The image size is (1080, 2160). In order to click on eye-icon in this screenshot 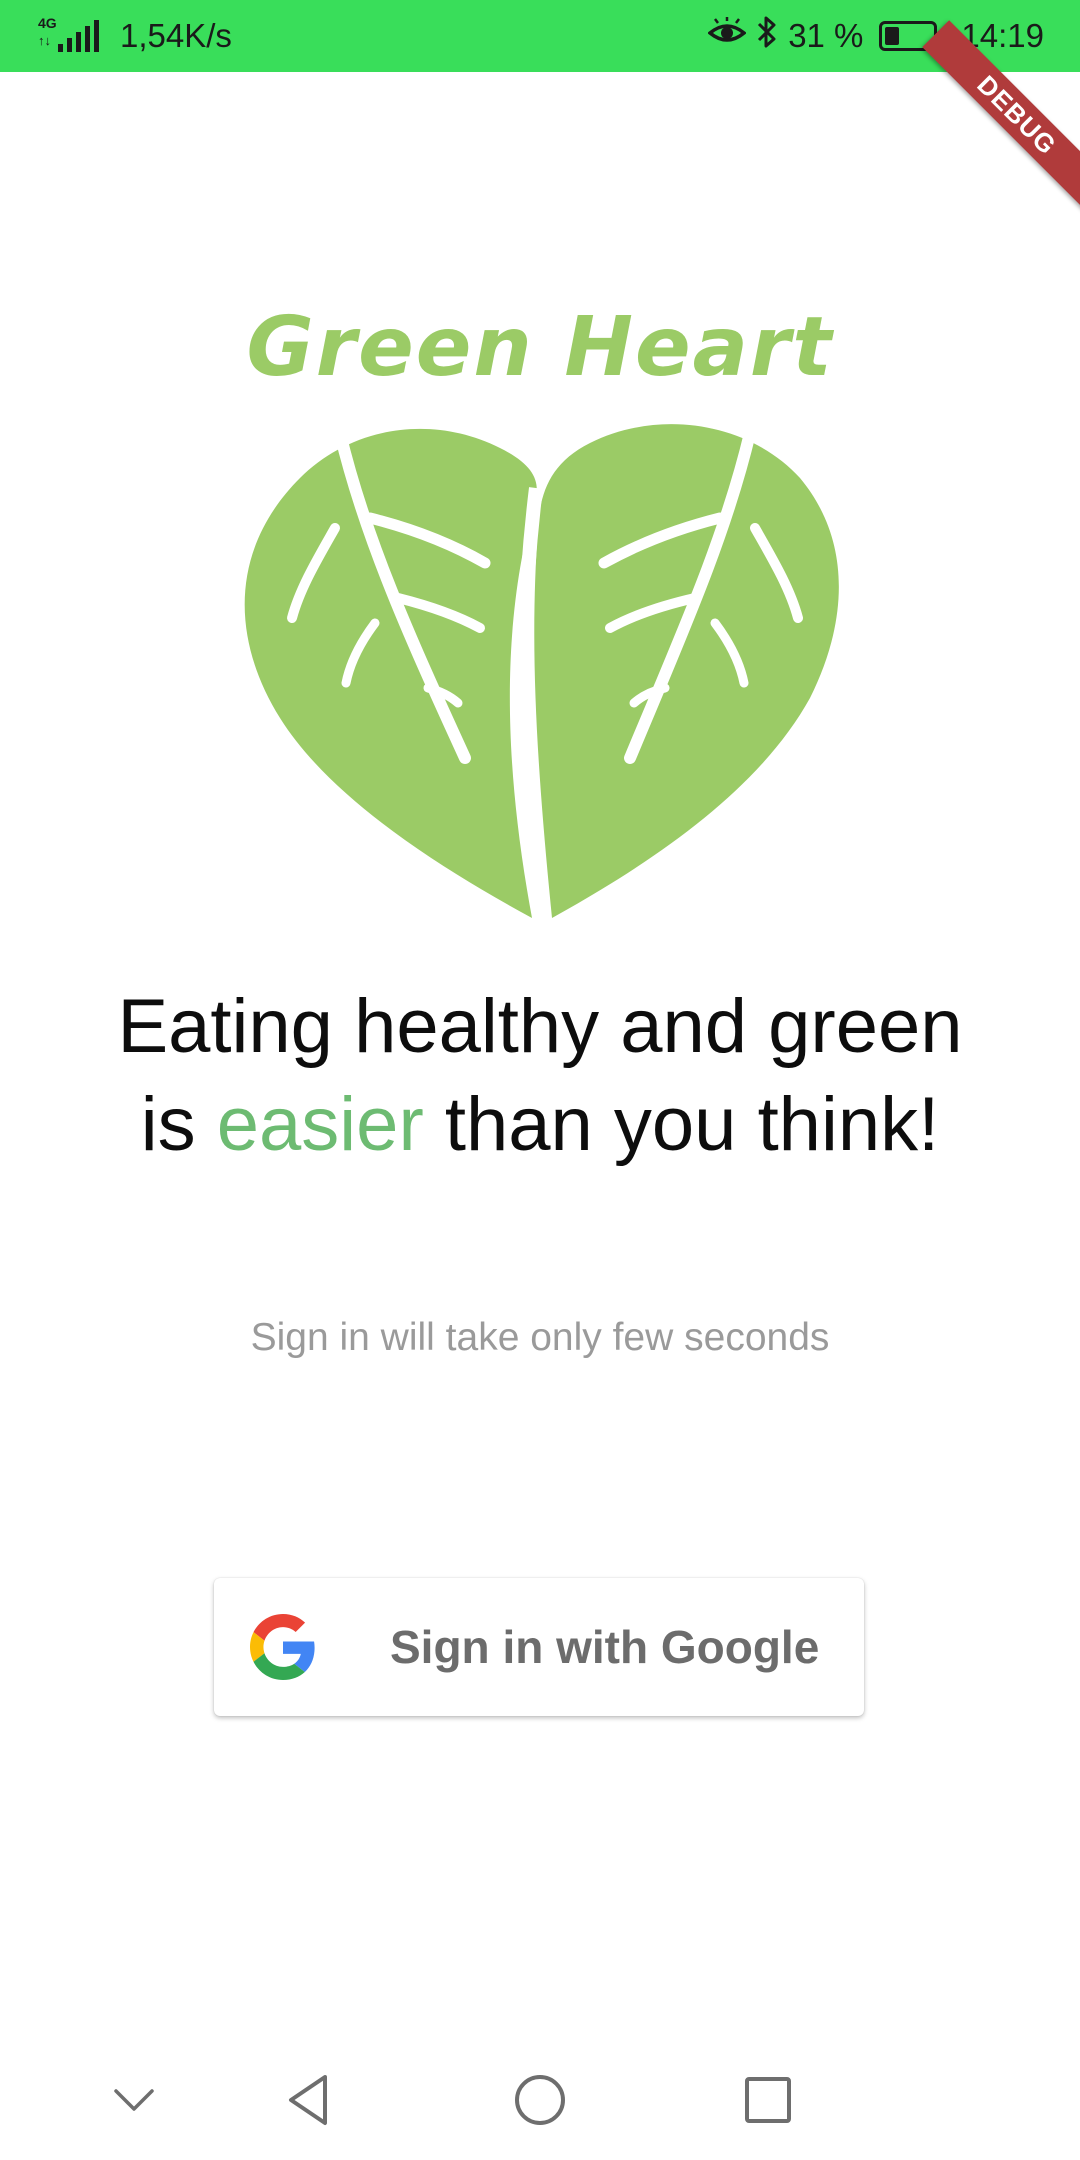, I will do `click(727, 36)`.